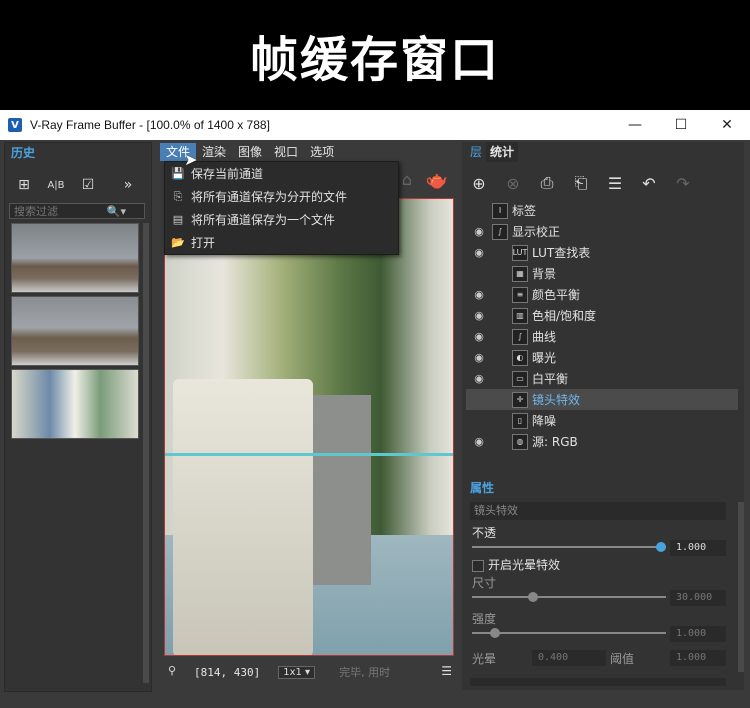 The height and width of the screenshot is (708, 750). I want to click on properties-scrollbar, so click(741, 587).